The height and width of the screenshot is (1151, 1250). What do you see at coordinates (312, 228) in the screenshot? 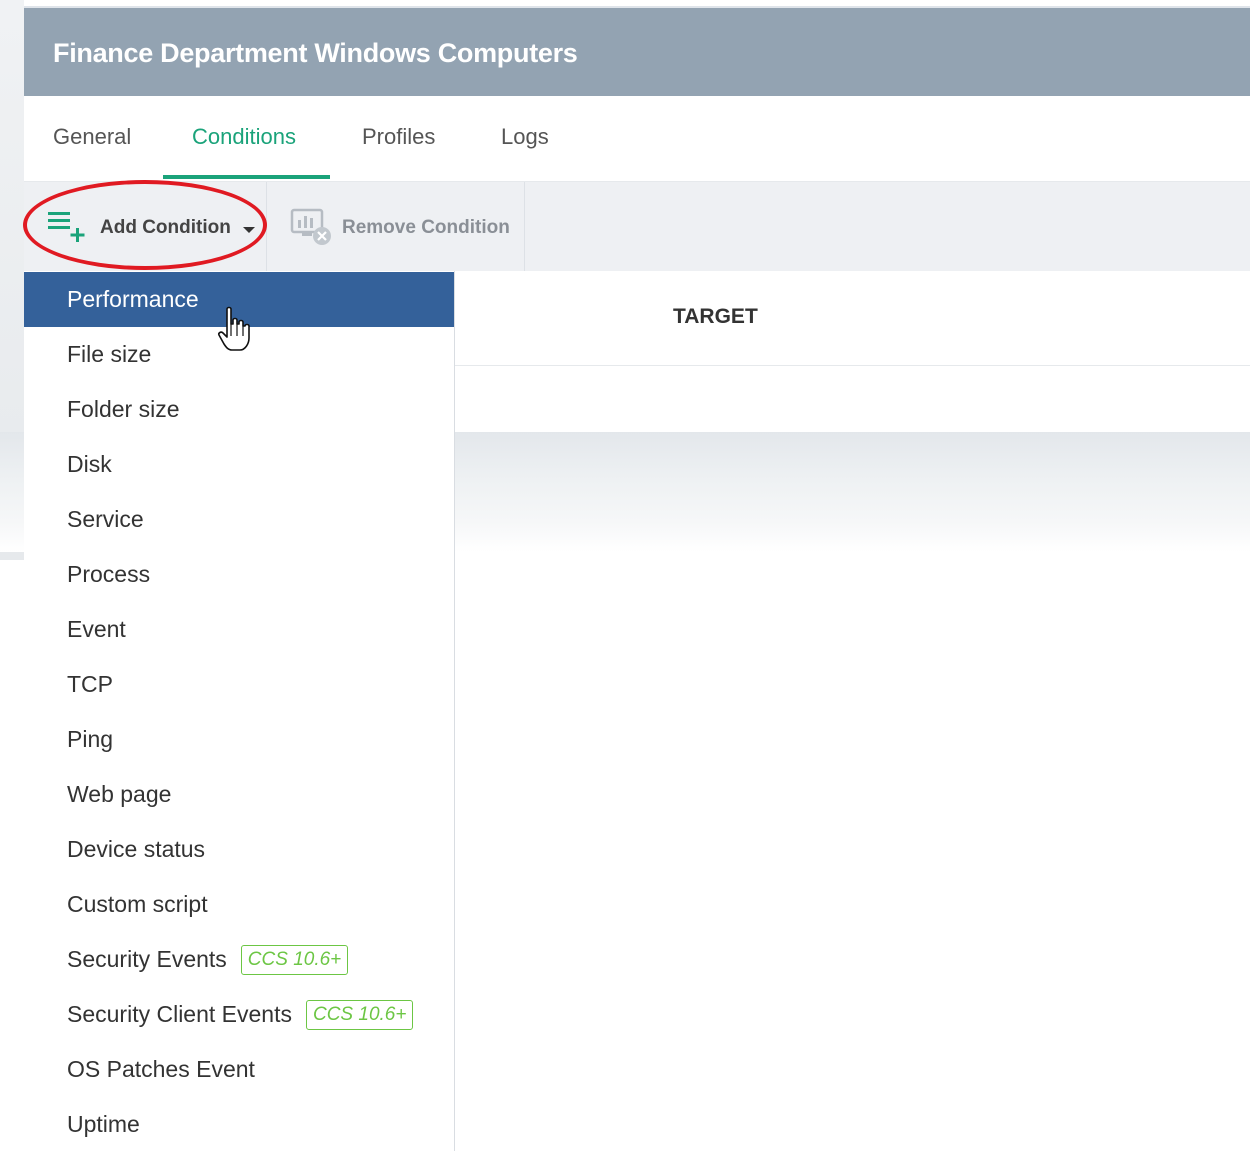
I see `monitor-remove-icon` at bounding box center [312, 228].